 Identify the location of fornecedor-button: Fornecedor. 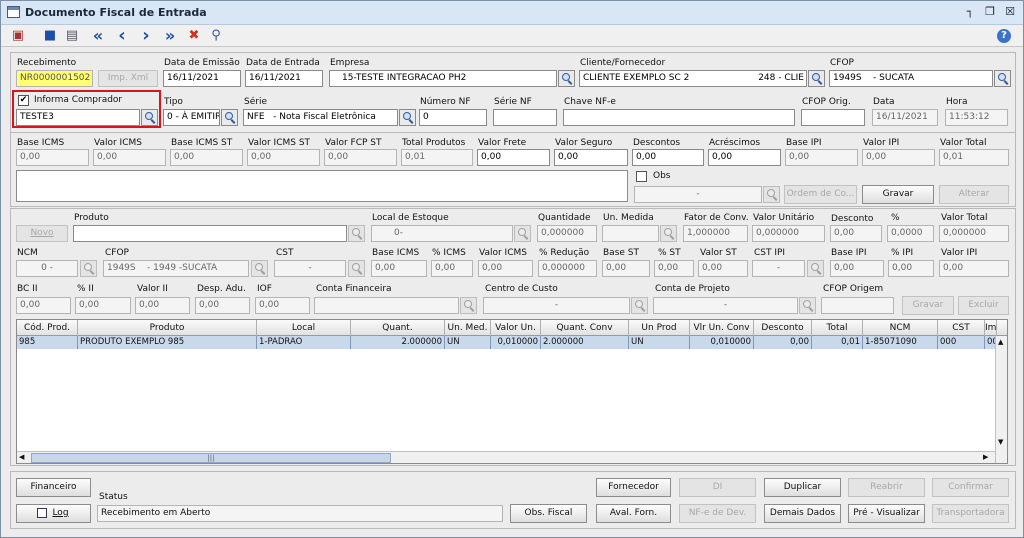
(633, 487).